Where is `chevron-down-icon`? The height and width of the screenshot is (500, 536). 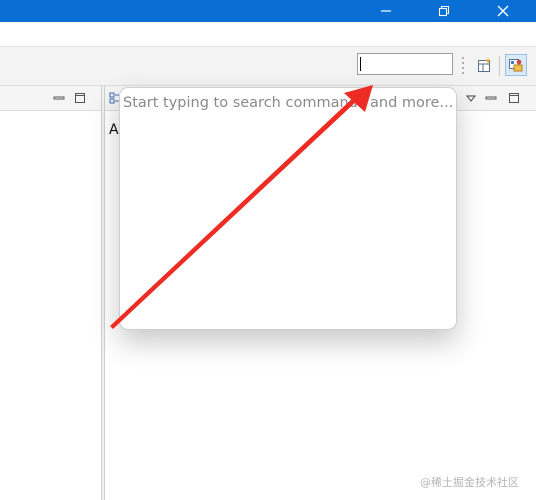 chevron-down-icon is located at coordinates (471, 98).